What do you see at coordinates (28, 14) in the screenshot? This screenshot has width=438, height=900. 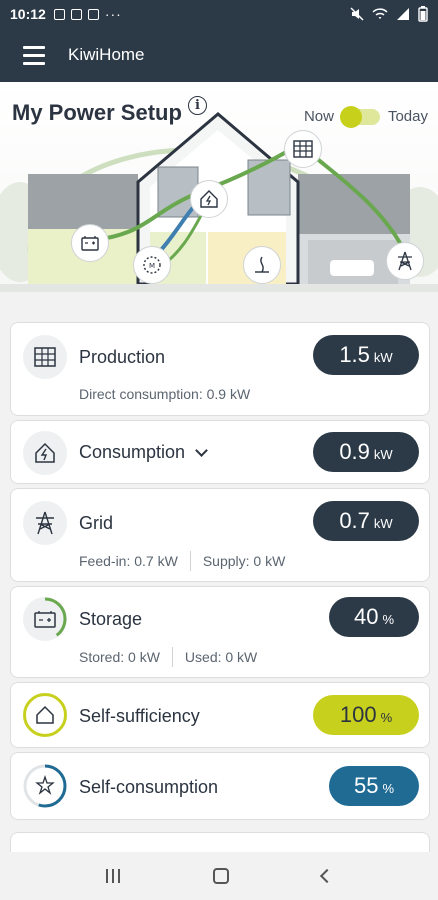 I see `status-time: 10:12` at bounding box center [28, 14].